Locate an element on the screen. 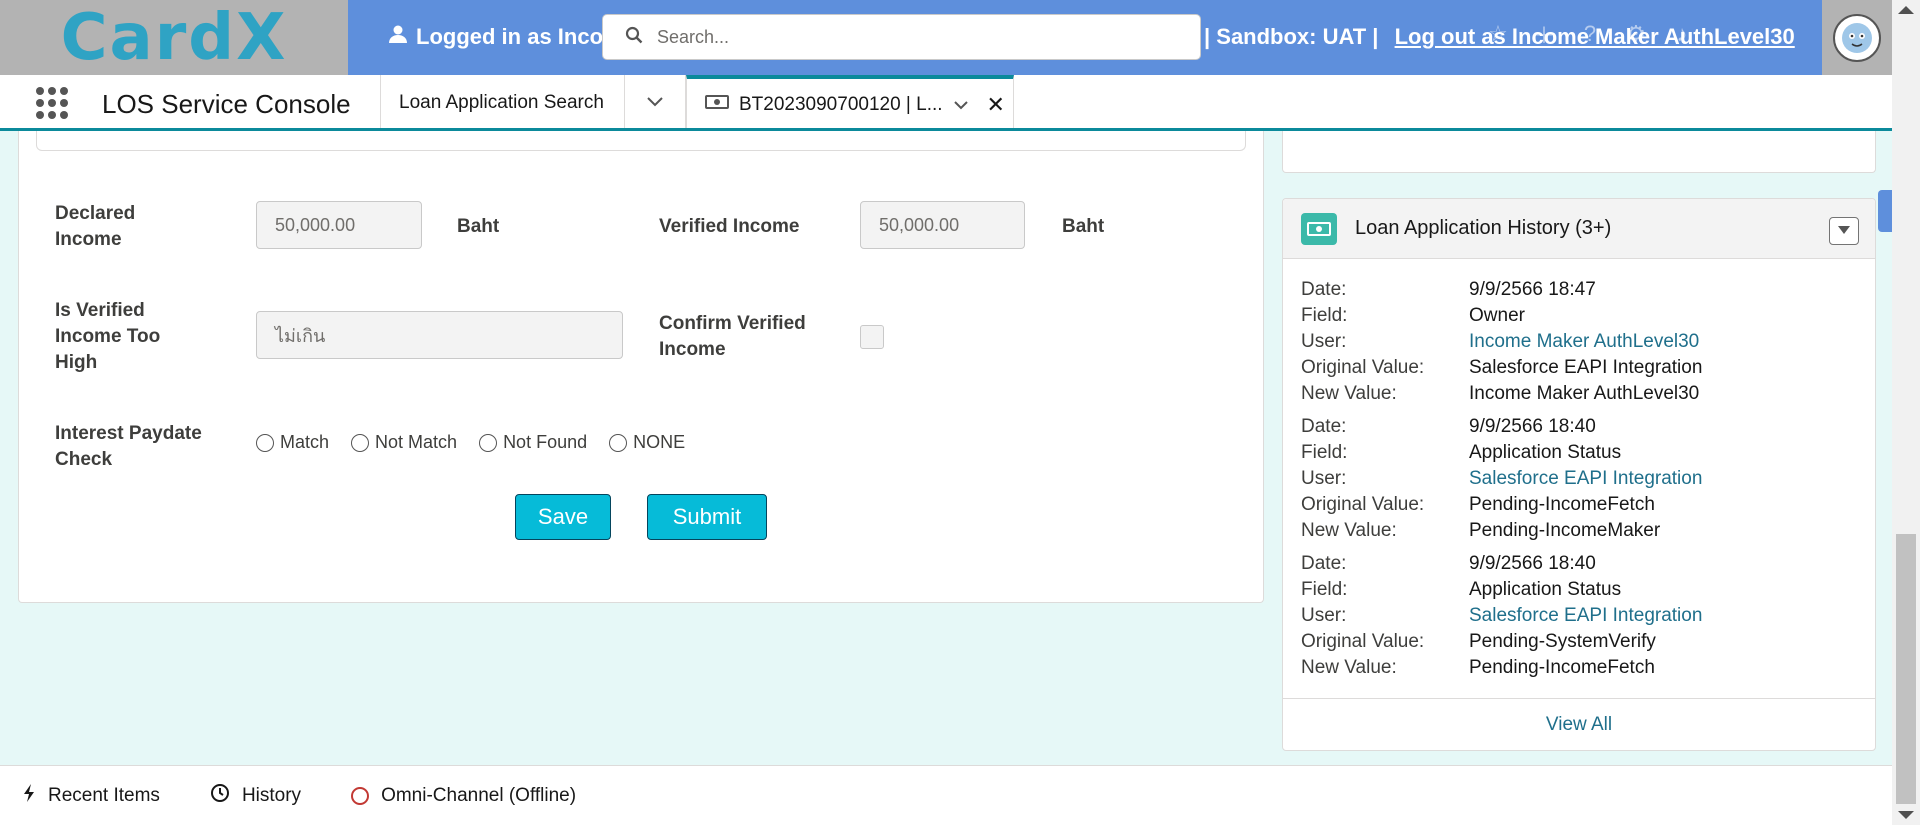 Image resolution: width=1920 pixels, height=825 pixels. add-icon: ＋ is located at coordinates (1544, 34).